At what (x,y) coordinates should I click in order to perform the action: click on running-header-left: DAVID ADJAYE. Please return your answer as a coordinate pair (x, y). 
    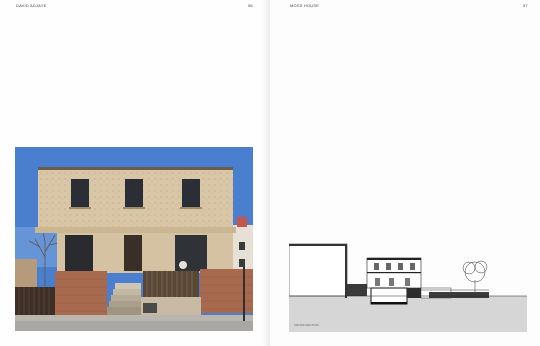
    Looking at the image, I should click on (31, 5).